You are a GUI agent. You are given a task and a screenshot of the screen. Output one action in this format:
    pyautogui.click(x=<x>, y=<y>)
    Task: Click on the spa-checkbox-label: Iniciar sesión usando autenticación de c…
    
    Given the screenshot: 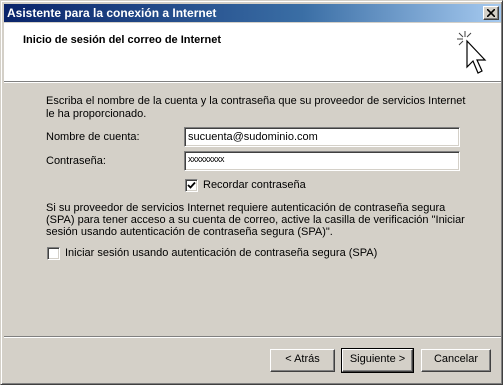 What is the action you would take?
    pyautogui.click(x=221, y=253)
    